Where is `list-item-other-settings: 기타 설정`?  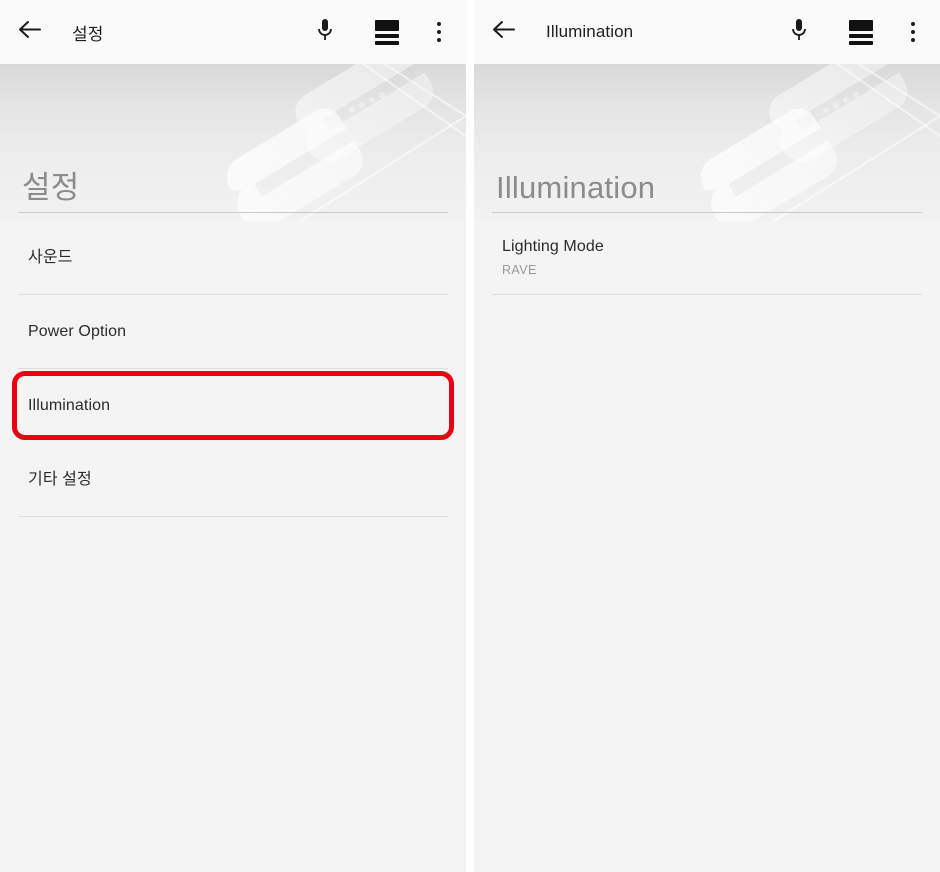
list-item-other-settings: 기타 설정 is located at coordinates (233, 480).